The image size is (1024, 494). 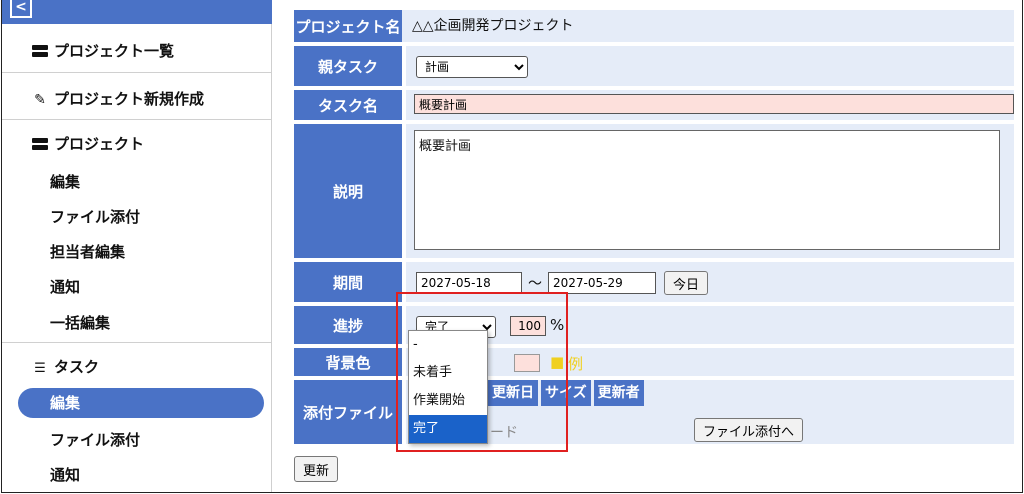 I want to click on attach-col-size: サイズ, so click(x=566, y=393).